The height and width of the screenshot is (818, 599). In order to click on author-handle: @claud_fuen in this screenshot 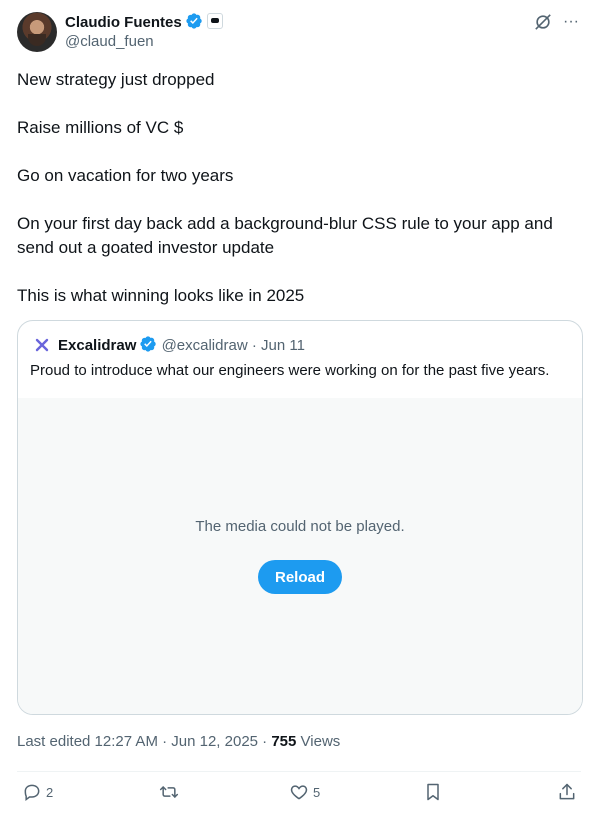, I will do `click(109, 42)`.